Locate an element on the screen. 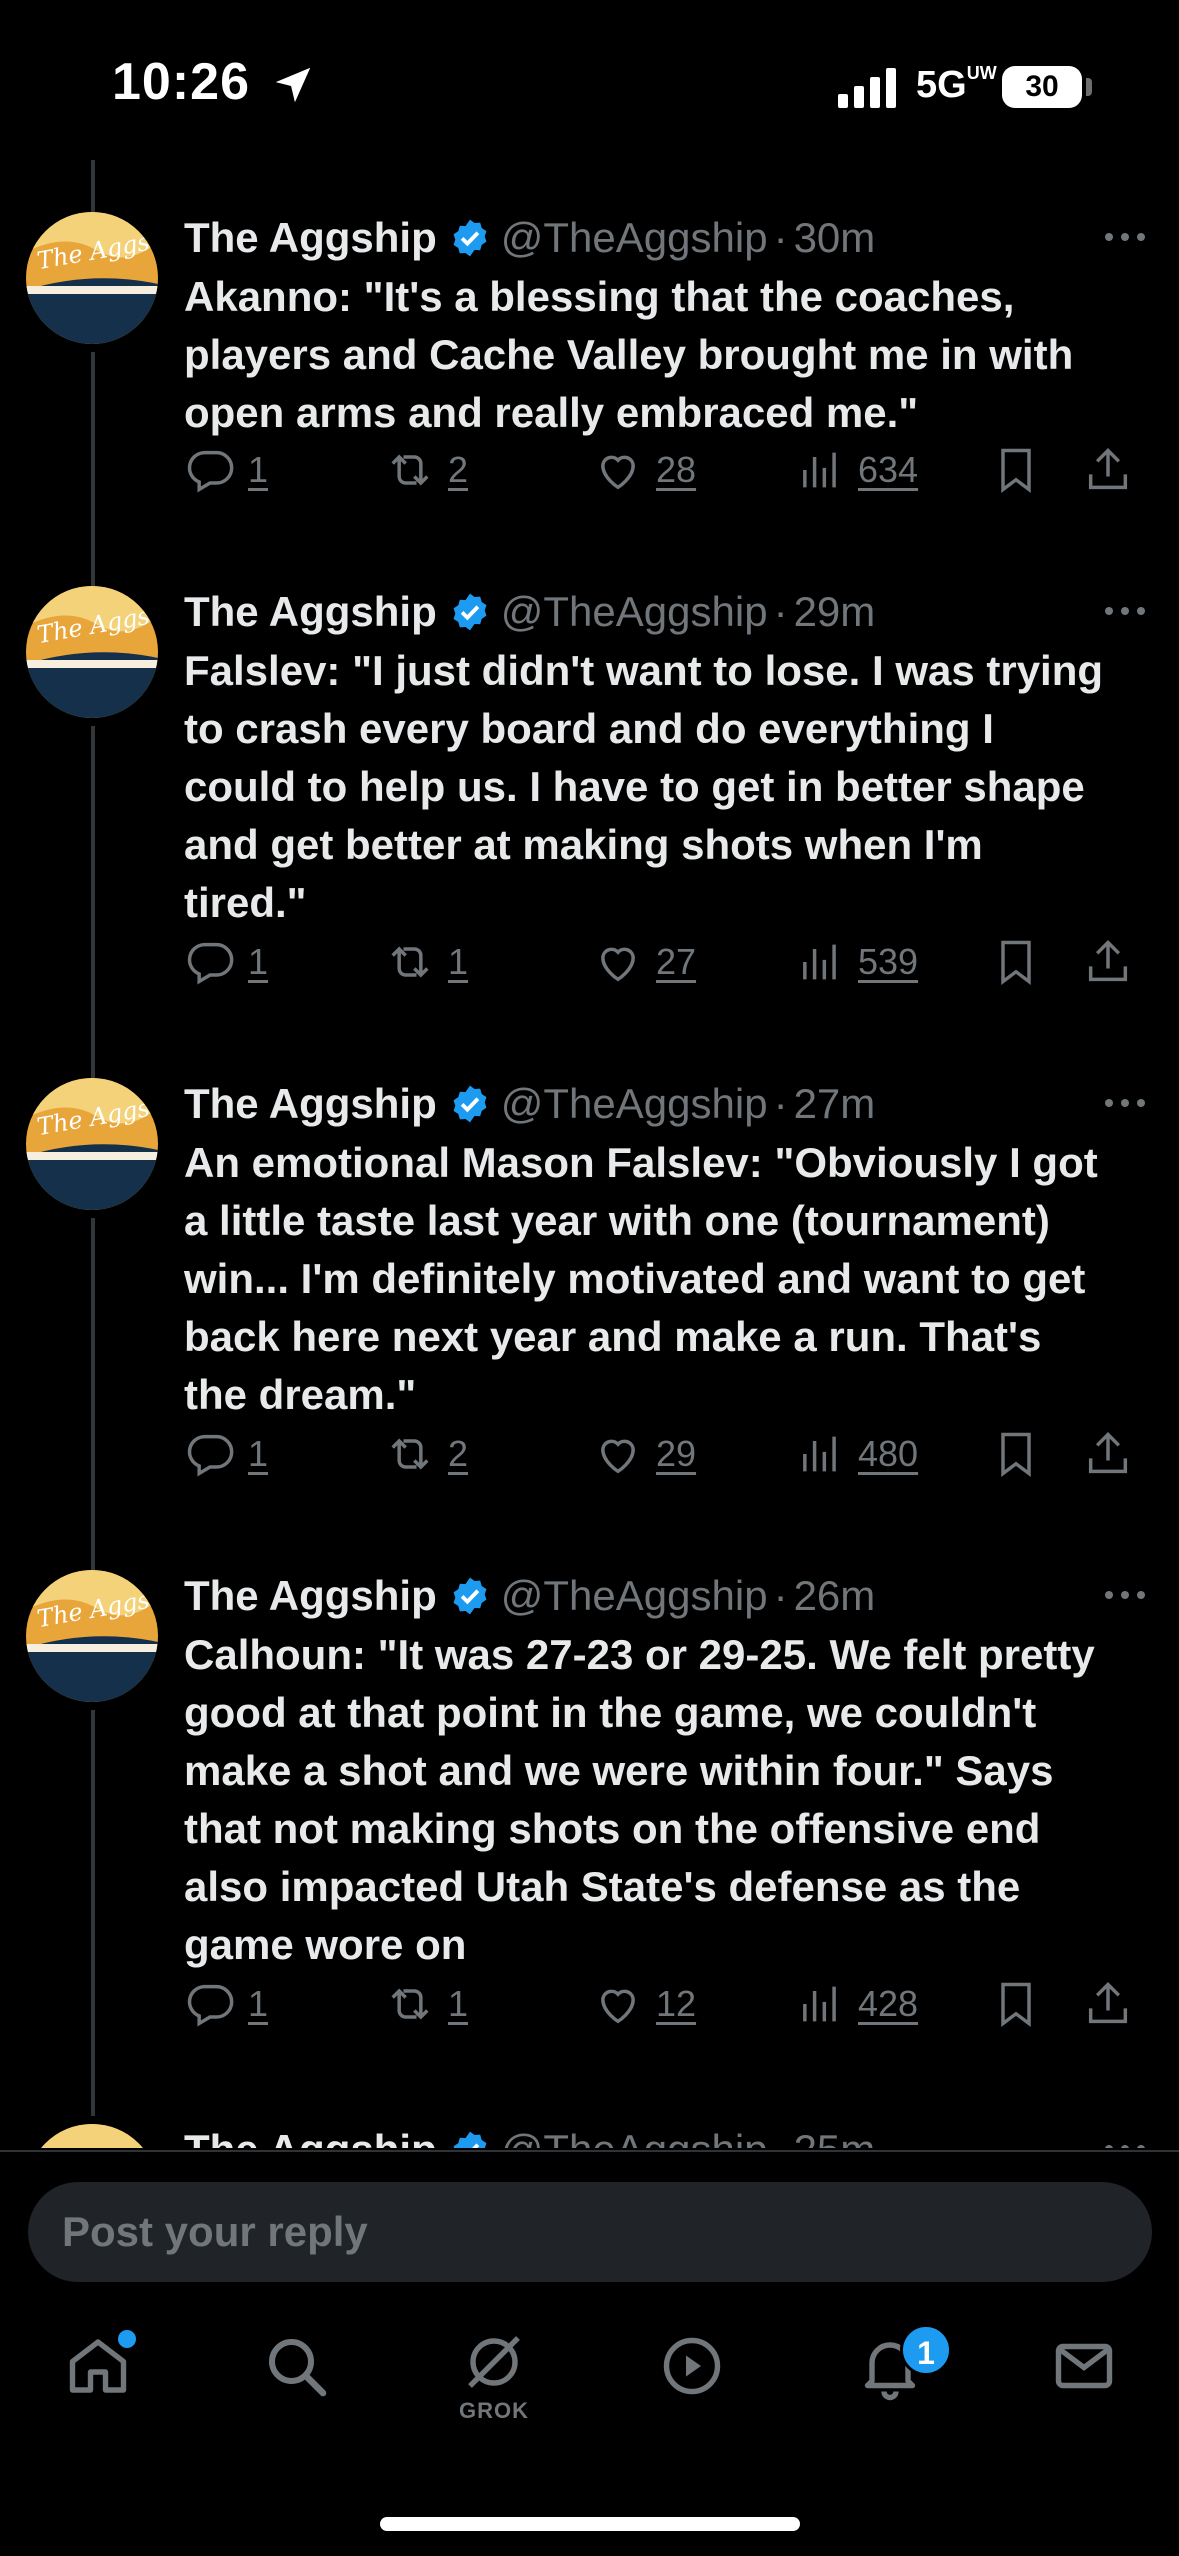 Image resolution: width=1179 pixels, height=2556 pixels. tweet-header: The Aggship @TheAggship · 29m is located at coordinates (529, 612).